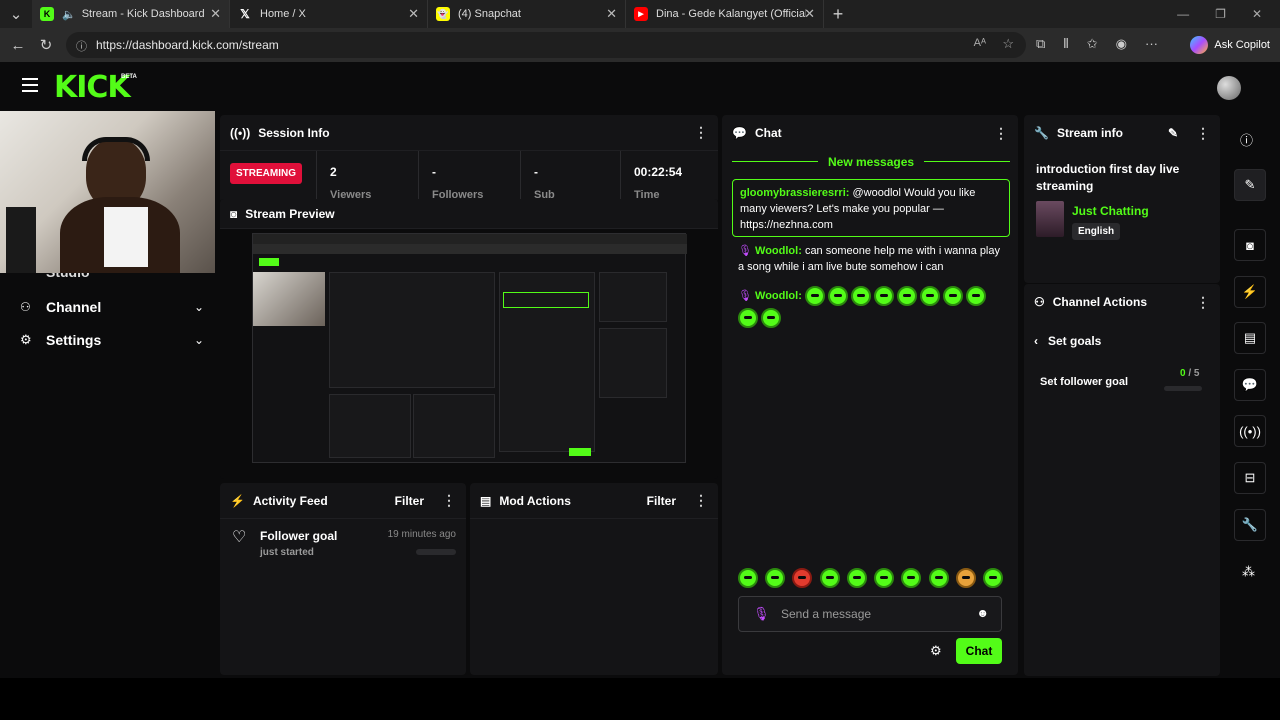 Image resolution: width=1280 pixels, height=720 pixels. What do you see at coordinates (1008, 44) in the screenshot?
I see `favorite-star-icon: ☆` at bounding box center [1008, 44].